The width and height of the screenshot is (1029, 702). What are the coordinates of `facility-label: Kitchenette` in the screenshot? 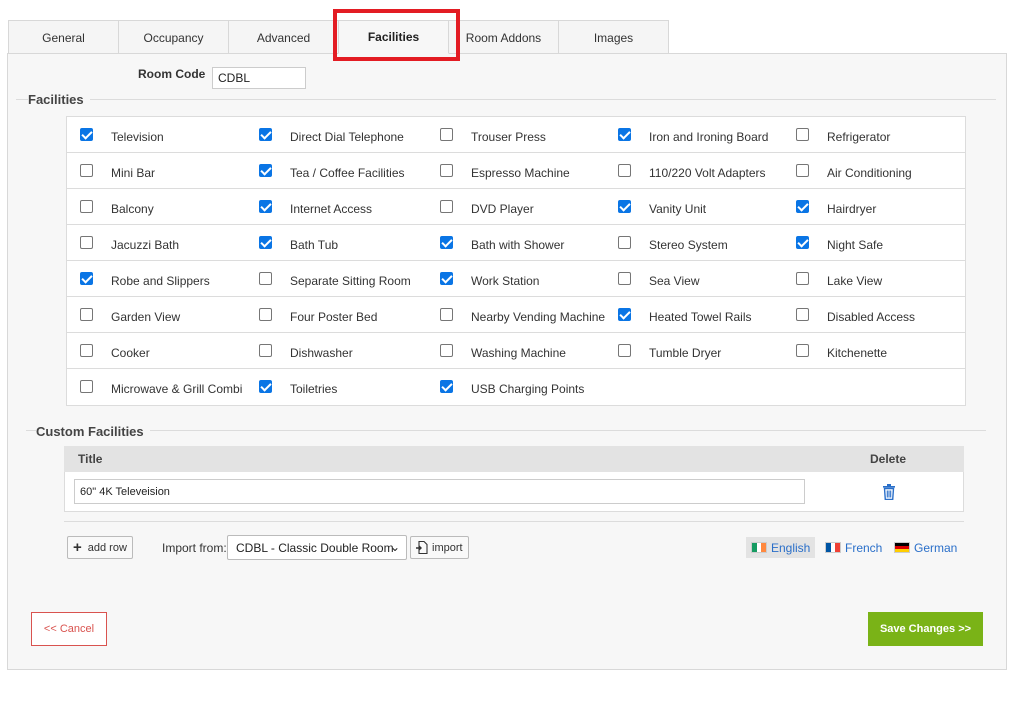 It's located at (857, 353).